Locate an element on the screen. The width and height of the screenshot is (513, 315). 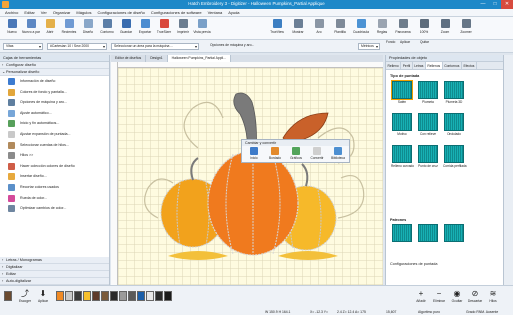
close-button: ✕ is located at coordinates (507, 4).